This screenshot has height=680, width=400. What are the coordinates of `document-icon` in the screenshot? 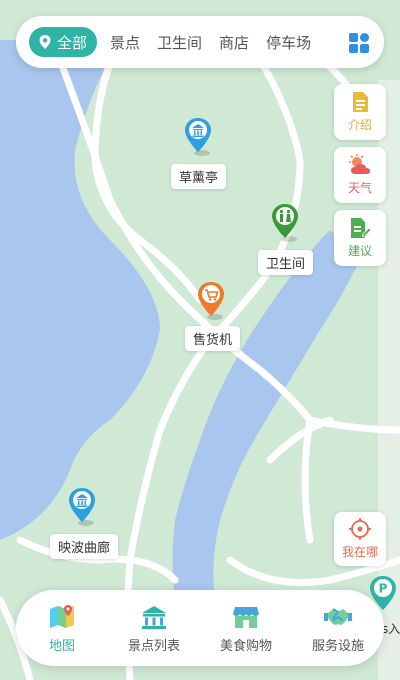 It's located at (360, 102).